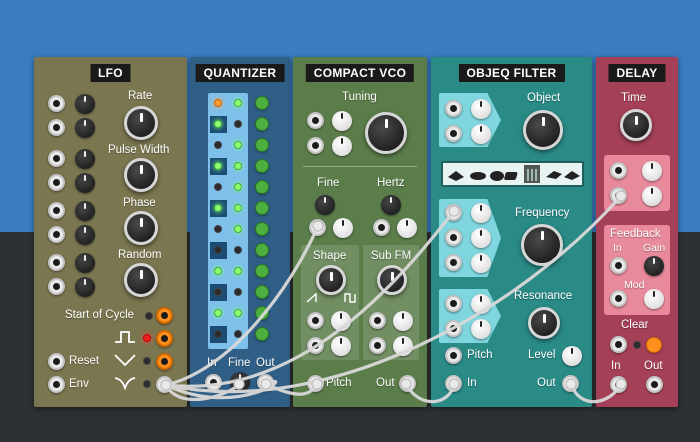 The width and height of the screenshot is (700, 442). I want to click on filter-out-jack, so click(570, 383).